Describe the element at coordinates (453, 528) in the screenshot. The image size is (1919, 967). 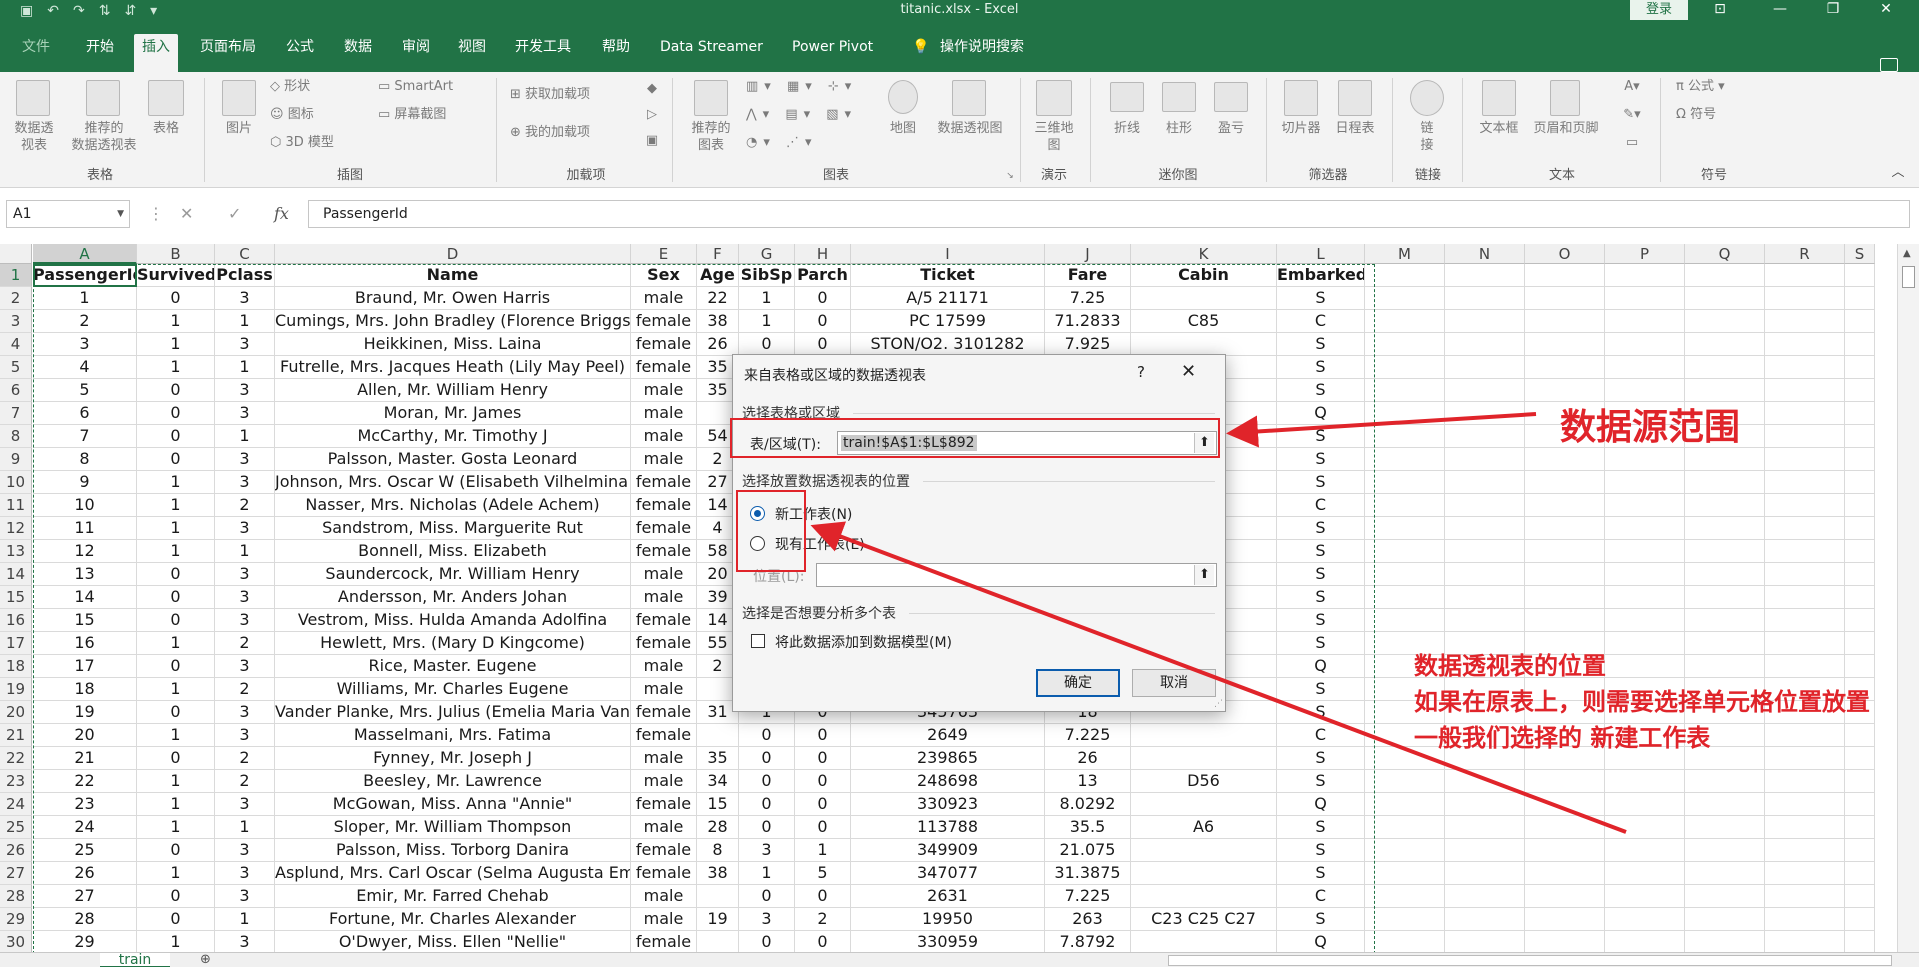
I see `table-cell: Sandstrom, Miss. Marguerite Rut` at that location.